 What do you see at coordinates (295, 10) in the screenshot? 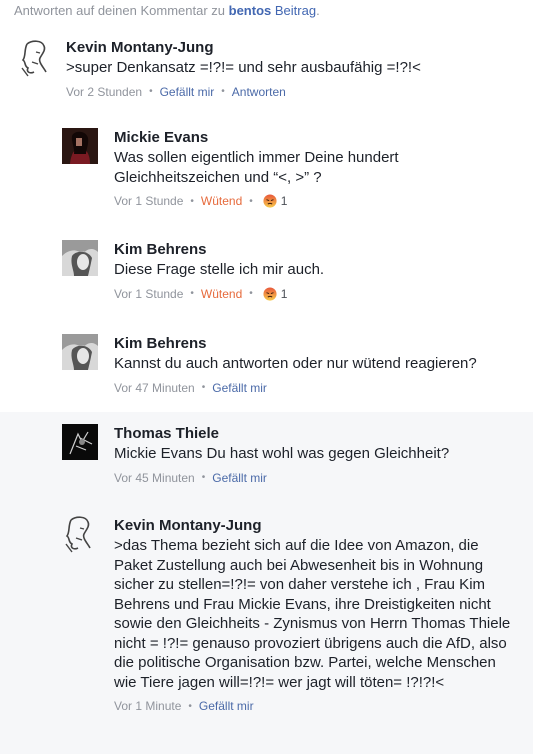
I see `post-link: Beitrag` at bounding box center [295, 10].